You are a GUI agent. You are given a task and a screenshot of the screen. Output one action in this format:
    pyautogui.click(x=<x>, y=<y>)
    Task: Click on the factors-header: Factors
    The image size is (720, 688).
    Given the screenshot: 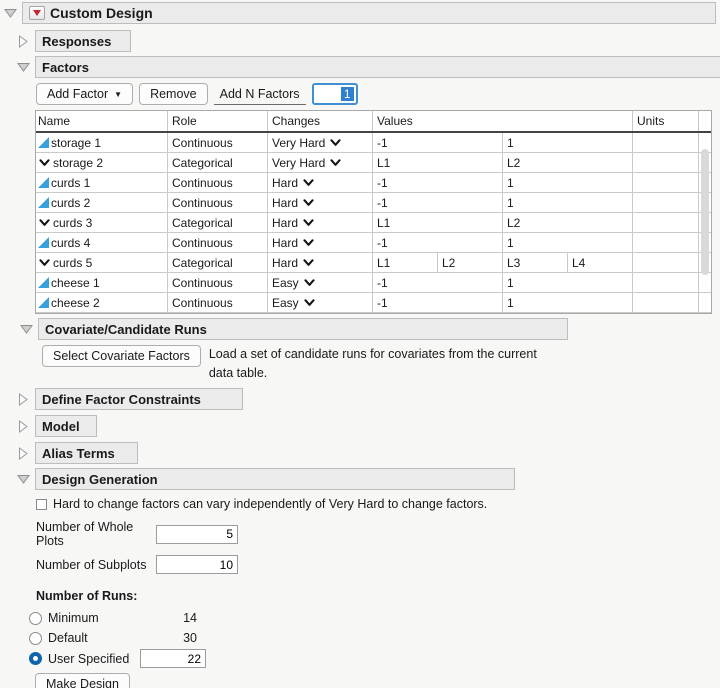 What is the action you would take?
    pyautogui.click(x=377, y=67)
    